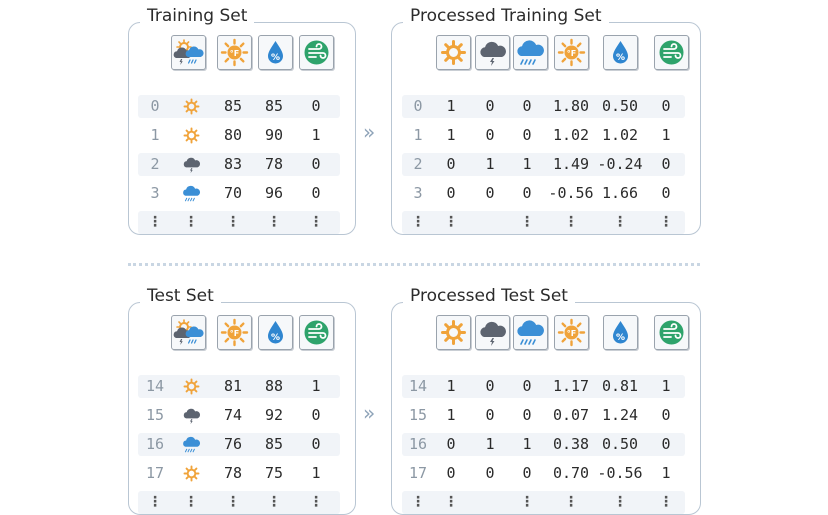 The height and width of the screenshot is (515, 828). I want to click on processed-test-set-title: Processed Test Set, so click(489, 296).